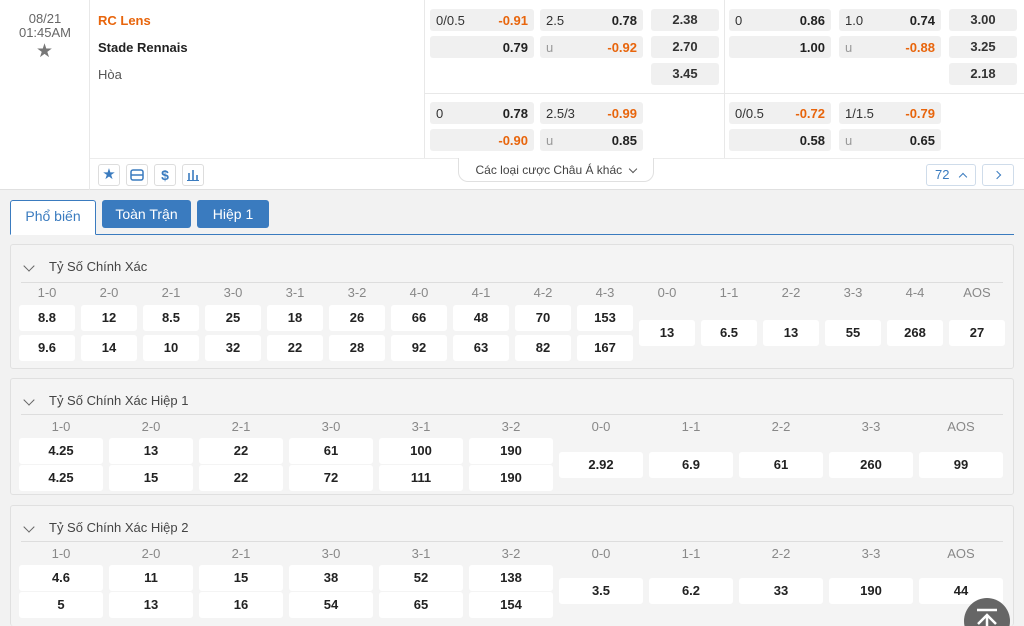 This screenshot has height=626, width=1024. What do you see at coordinates (543, 318) in the screenshot?
I see `score-home-odd: 70` at bounding box center [543, 318].